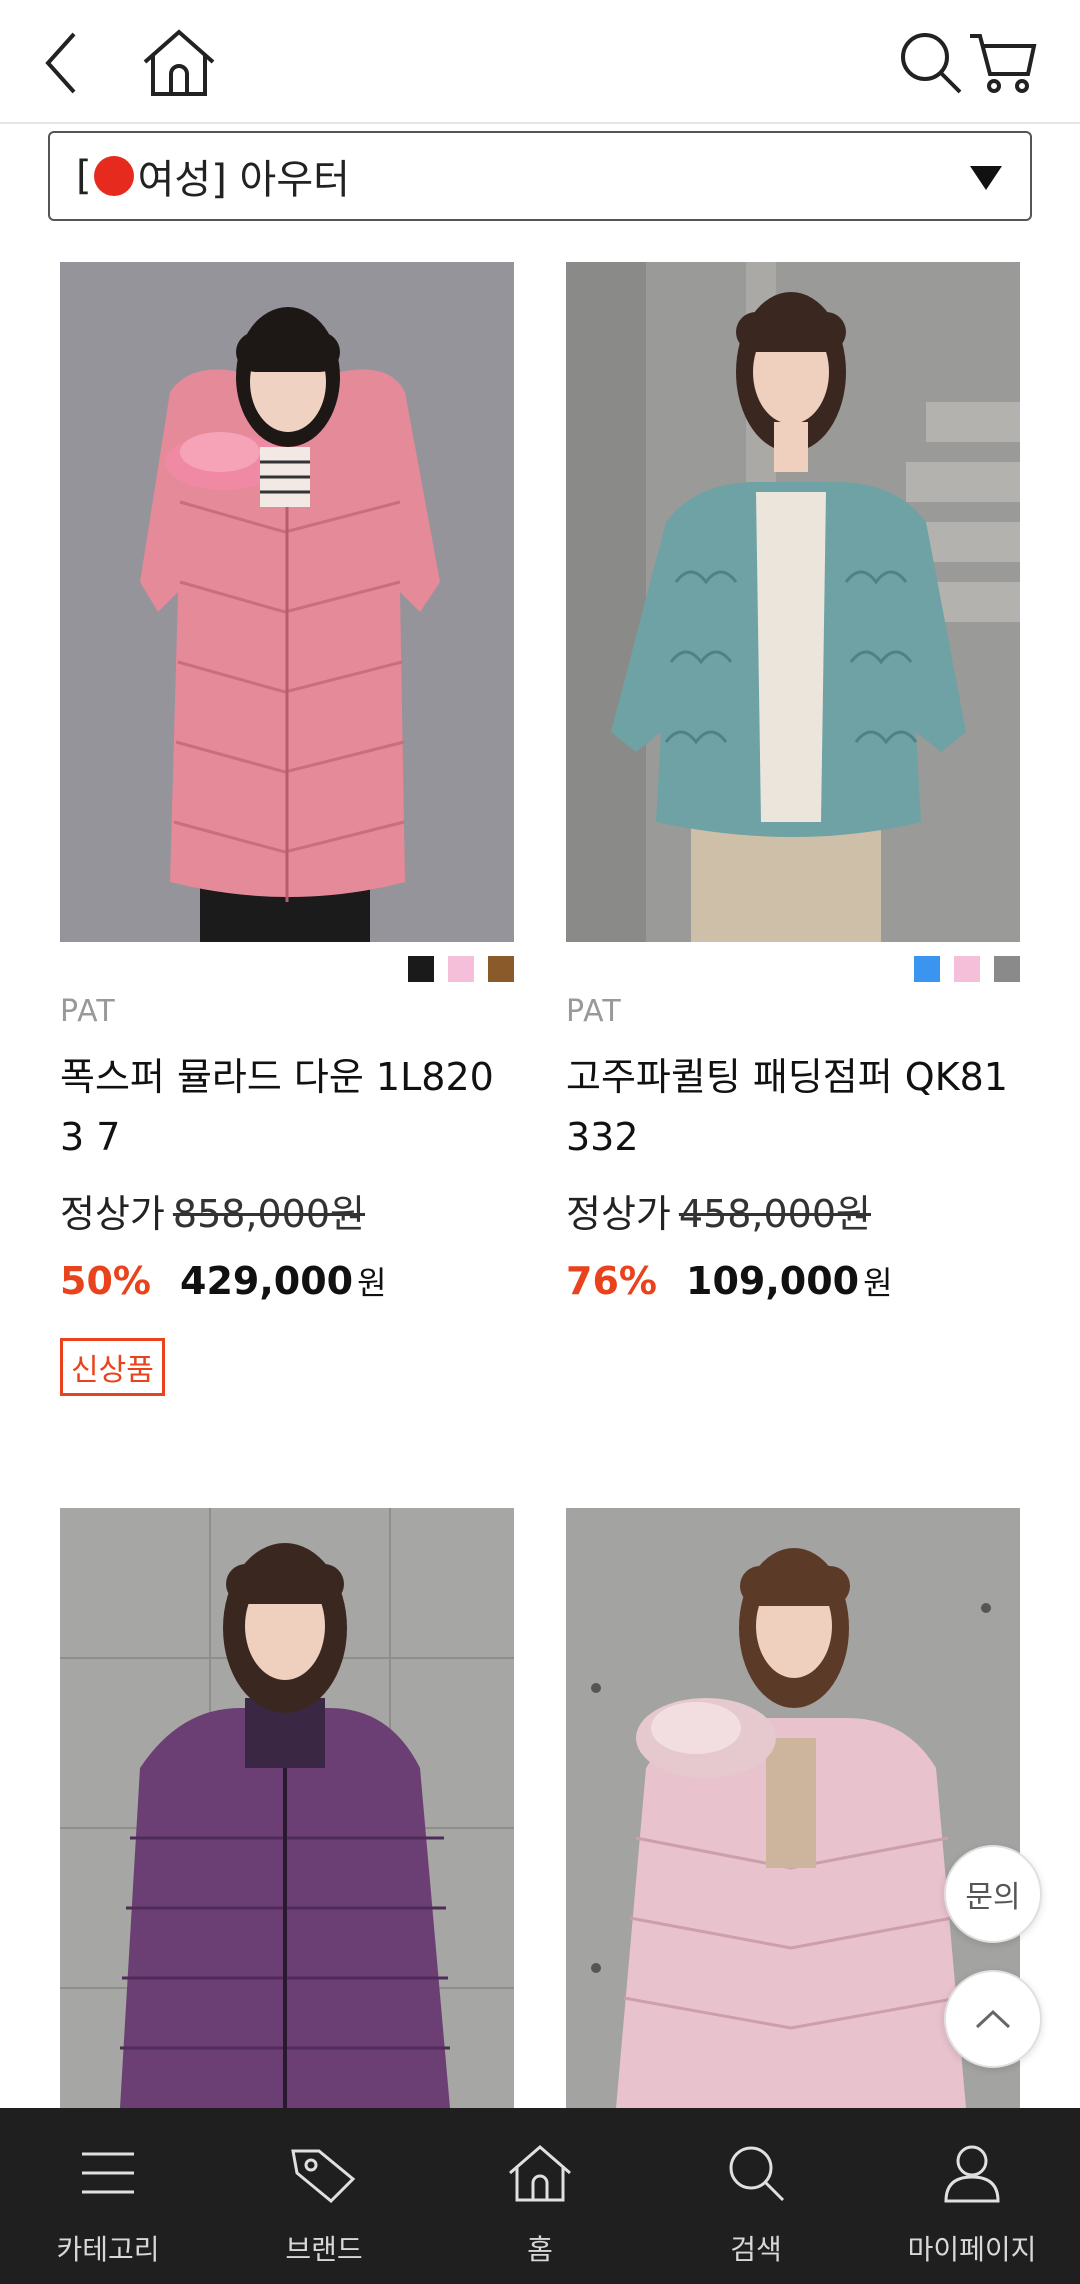 The height and width of the screenshot is (2284, 1080). Describe the element at coordinates (774, 1214) in the screenshot. I see `original-price-value: 458,000원` at that location.